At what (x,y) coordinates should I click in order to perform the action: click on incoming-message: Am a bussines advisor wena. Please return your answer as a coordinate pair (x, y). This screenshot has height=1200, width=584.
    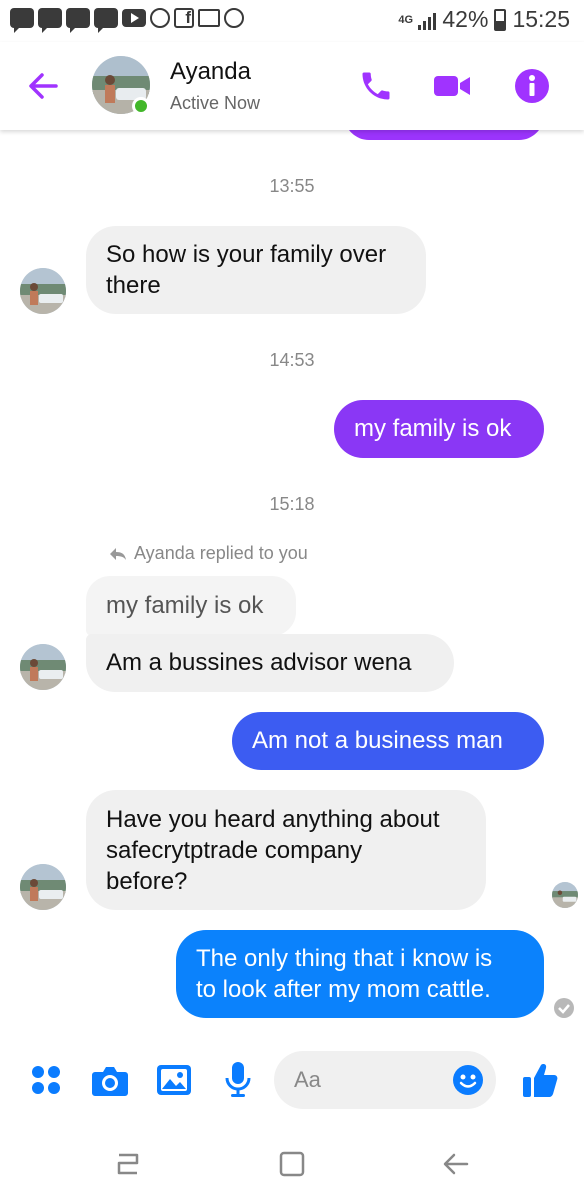
    Looking at the image, I should click on (270, 663).